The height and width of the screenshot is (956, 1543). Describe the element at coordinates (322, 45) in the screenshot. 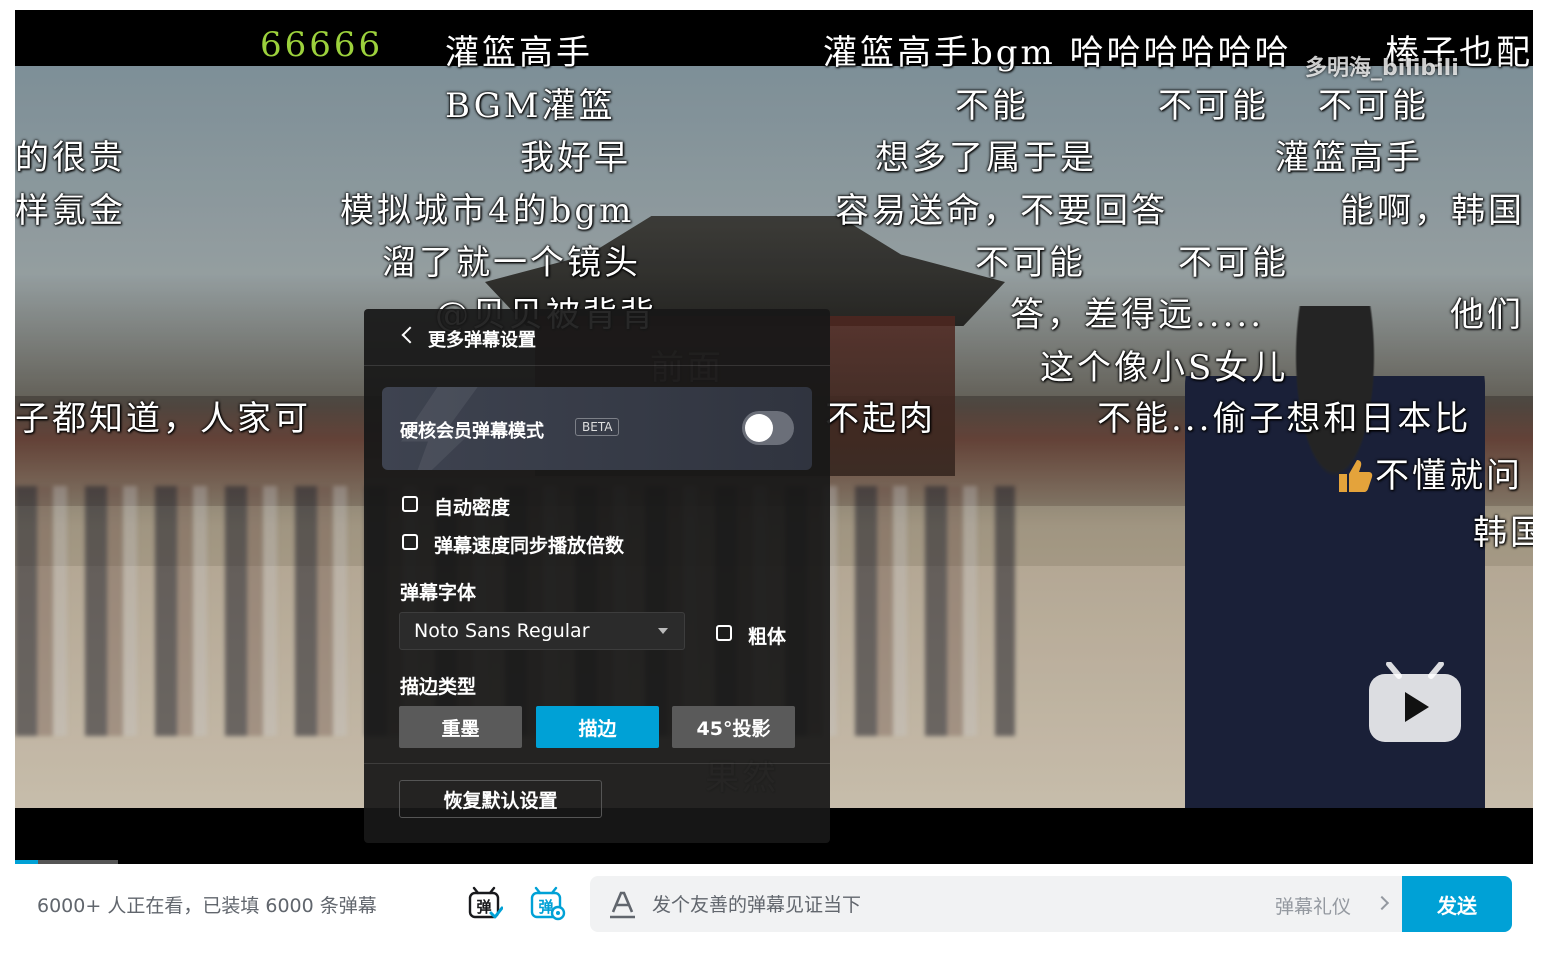

I see `danmaku-comment: 66666` at that location.